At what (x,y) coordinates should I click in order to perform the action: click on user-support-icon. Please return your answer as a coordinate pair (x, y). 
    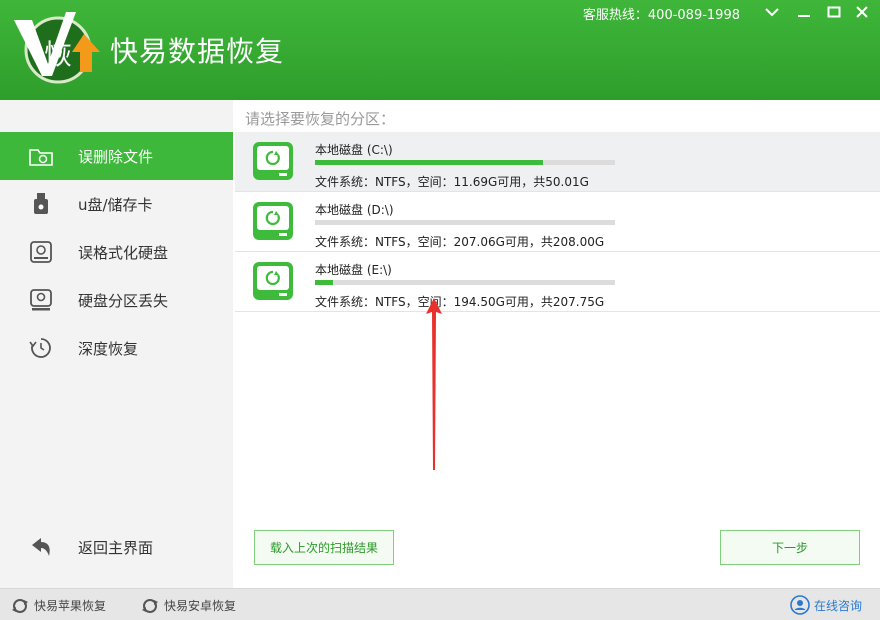
    Looking at the image, I should click on (800, 605).